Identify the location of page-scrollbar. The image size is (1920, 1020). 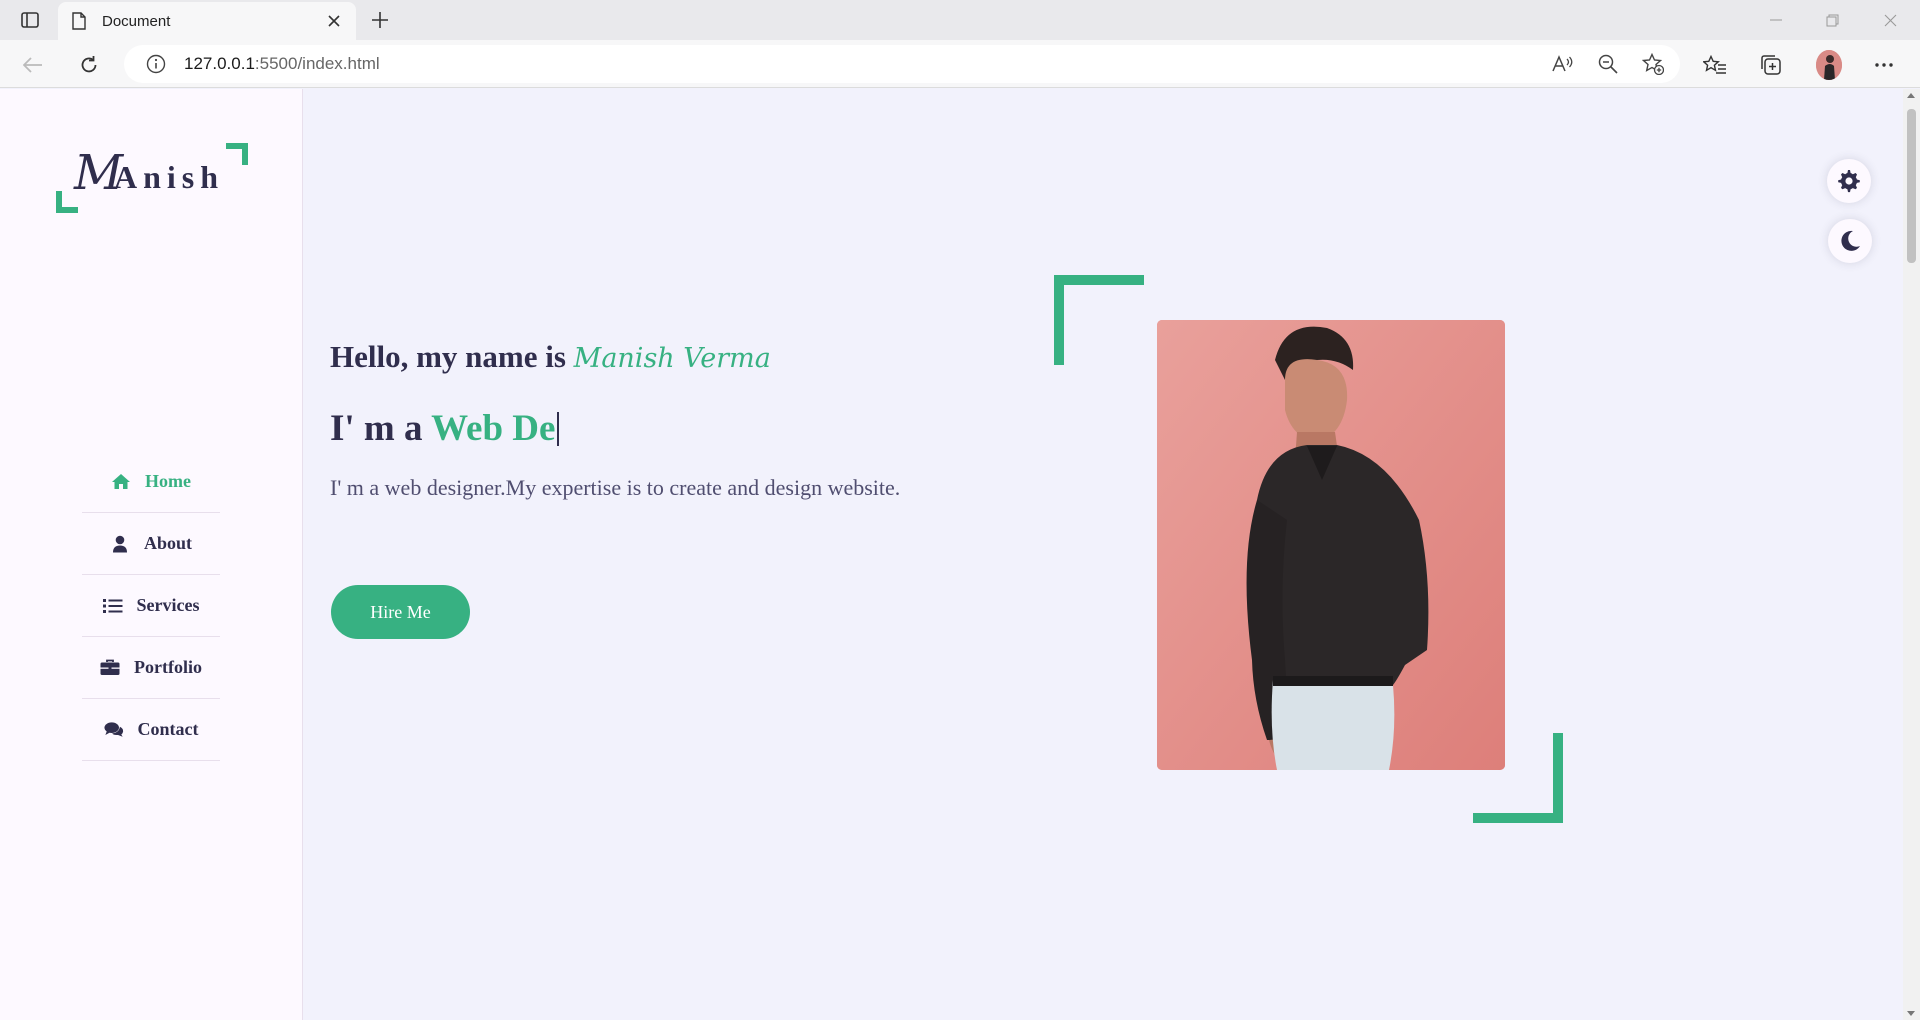
(1911, 554).